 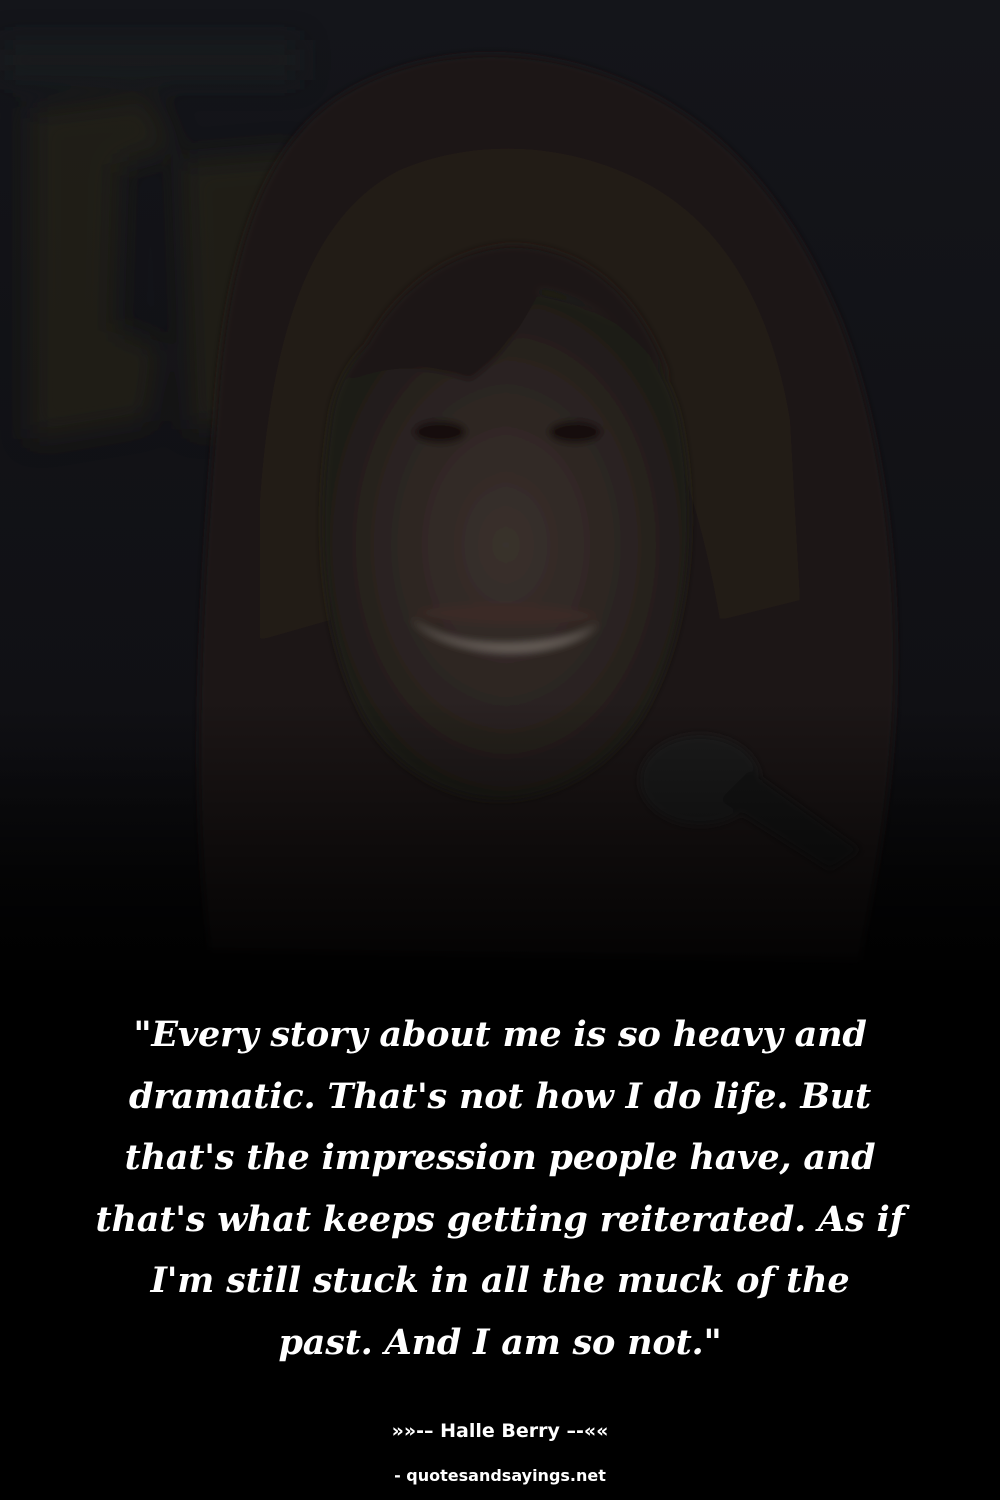 What do you see at coordinates (500, 1475) in the screenshot?
I see `source-website: - quotesandsayings.net` at bounding box center [500, 1475].